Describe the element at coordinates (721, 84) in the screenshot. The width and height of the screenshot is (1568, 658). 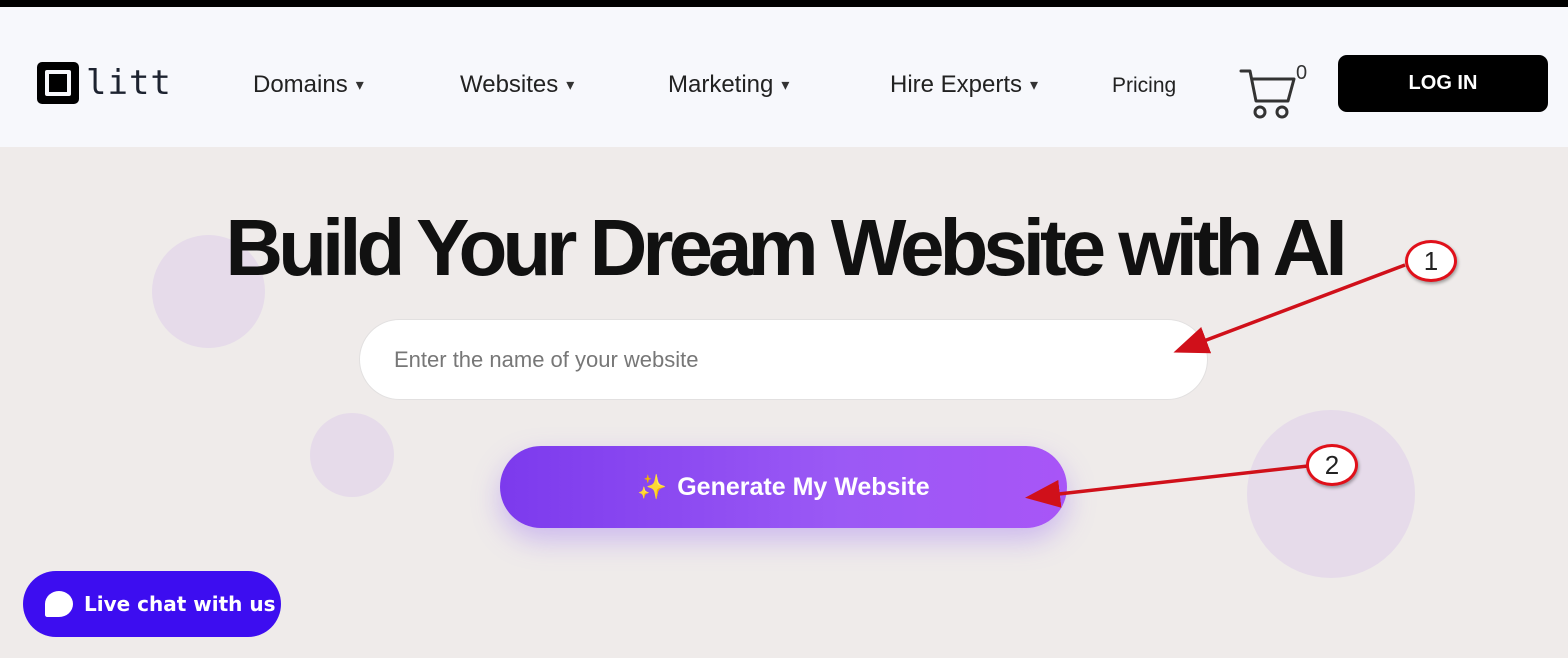
I see `nav-label: Marketing` at that location.